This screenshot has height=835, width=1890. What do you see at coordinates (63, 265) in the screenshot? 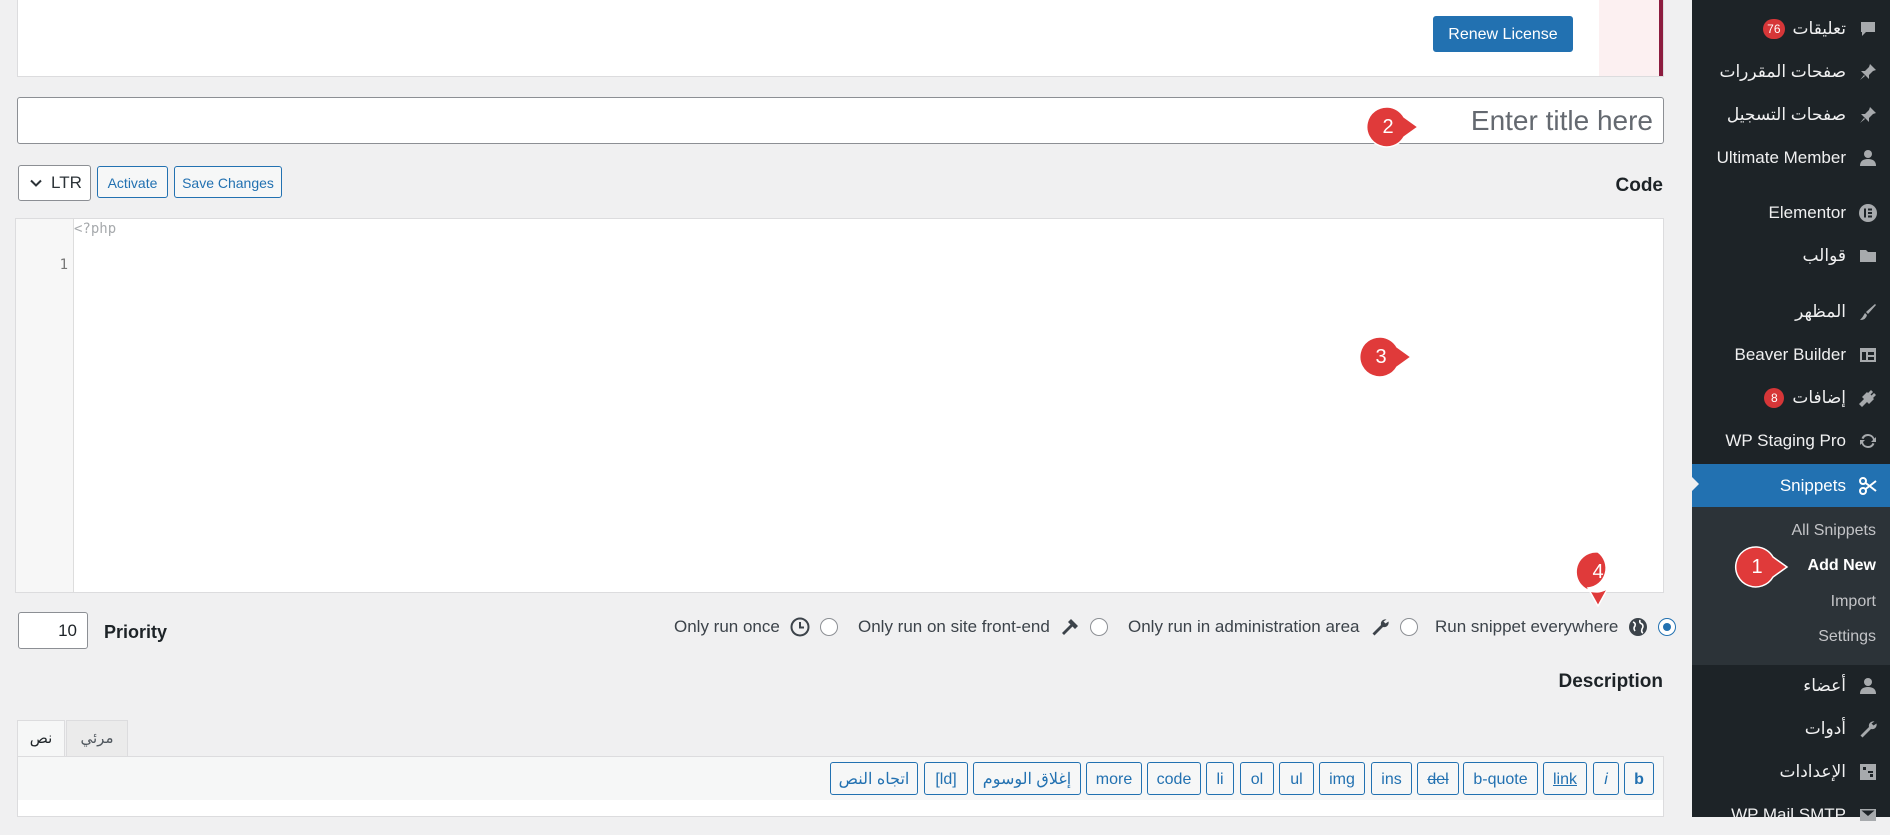
I see `line-number: 1` at bounding box center [63, 265].